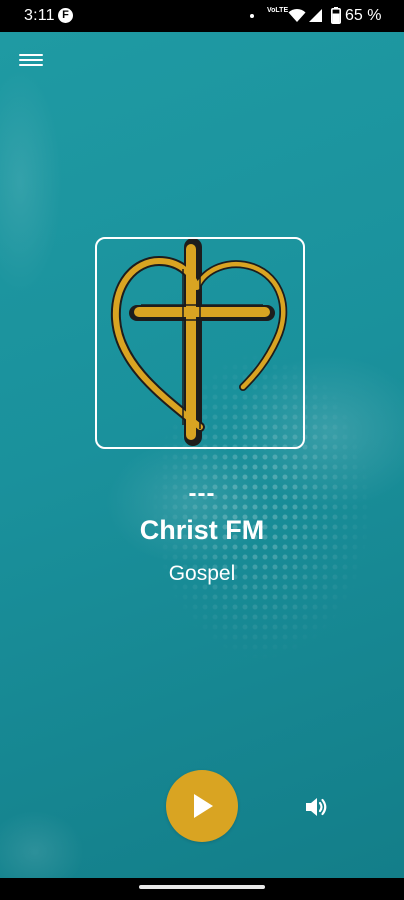 The width and height of the screenshot is (404, 900). I want to click on heart-cross-logo, so click(199, 342).